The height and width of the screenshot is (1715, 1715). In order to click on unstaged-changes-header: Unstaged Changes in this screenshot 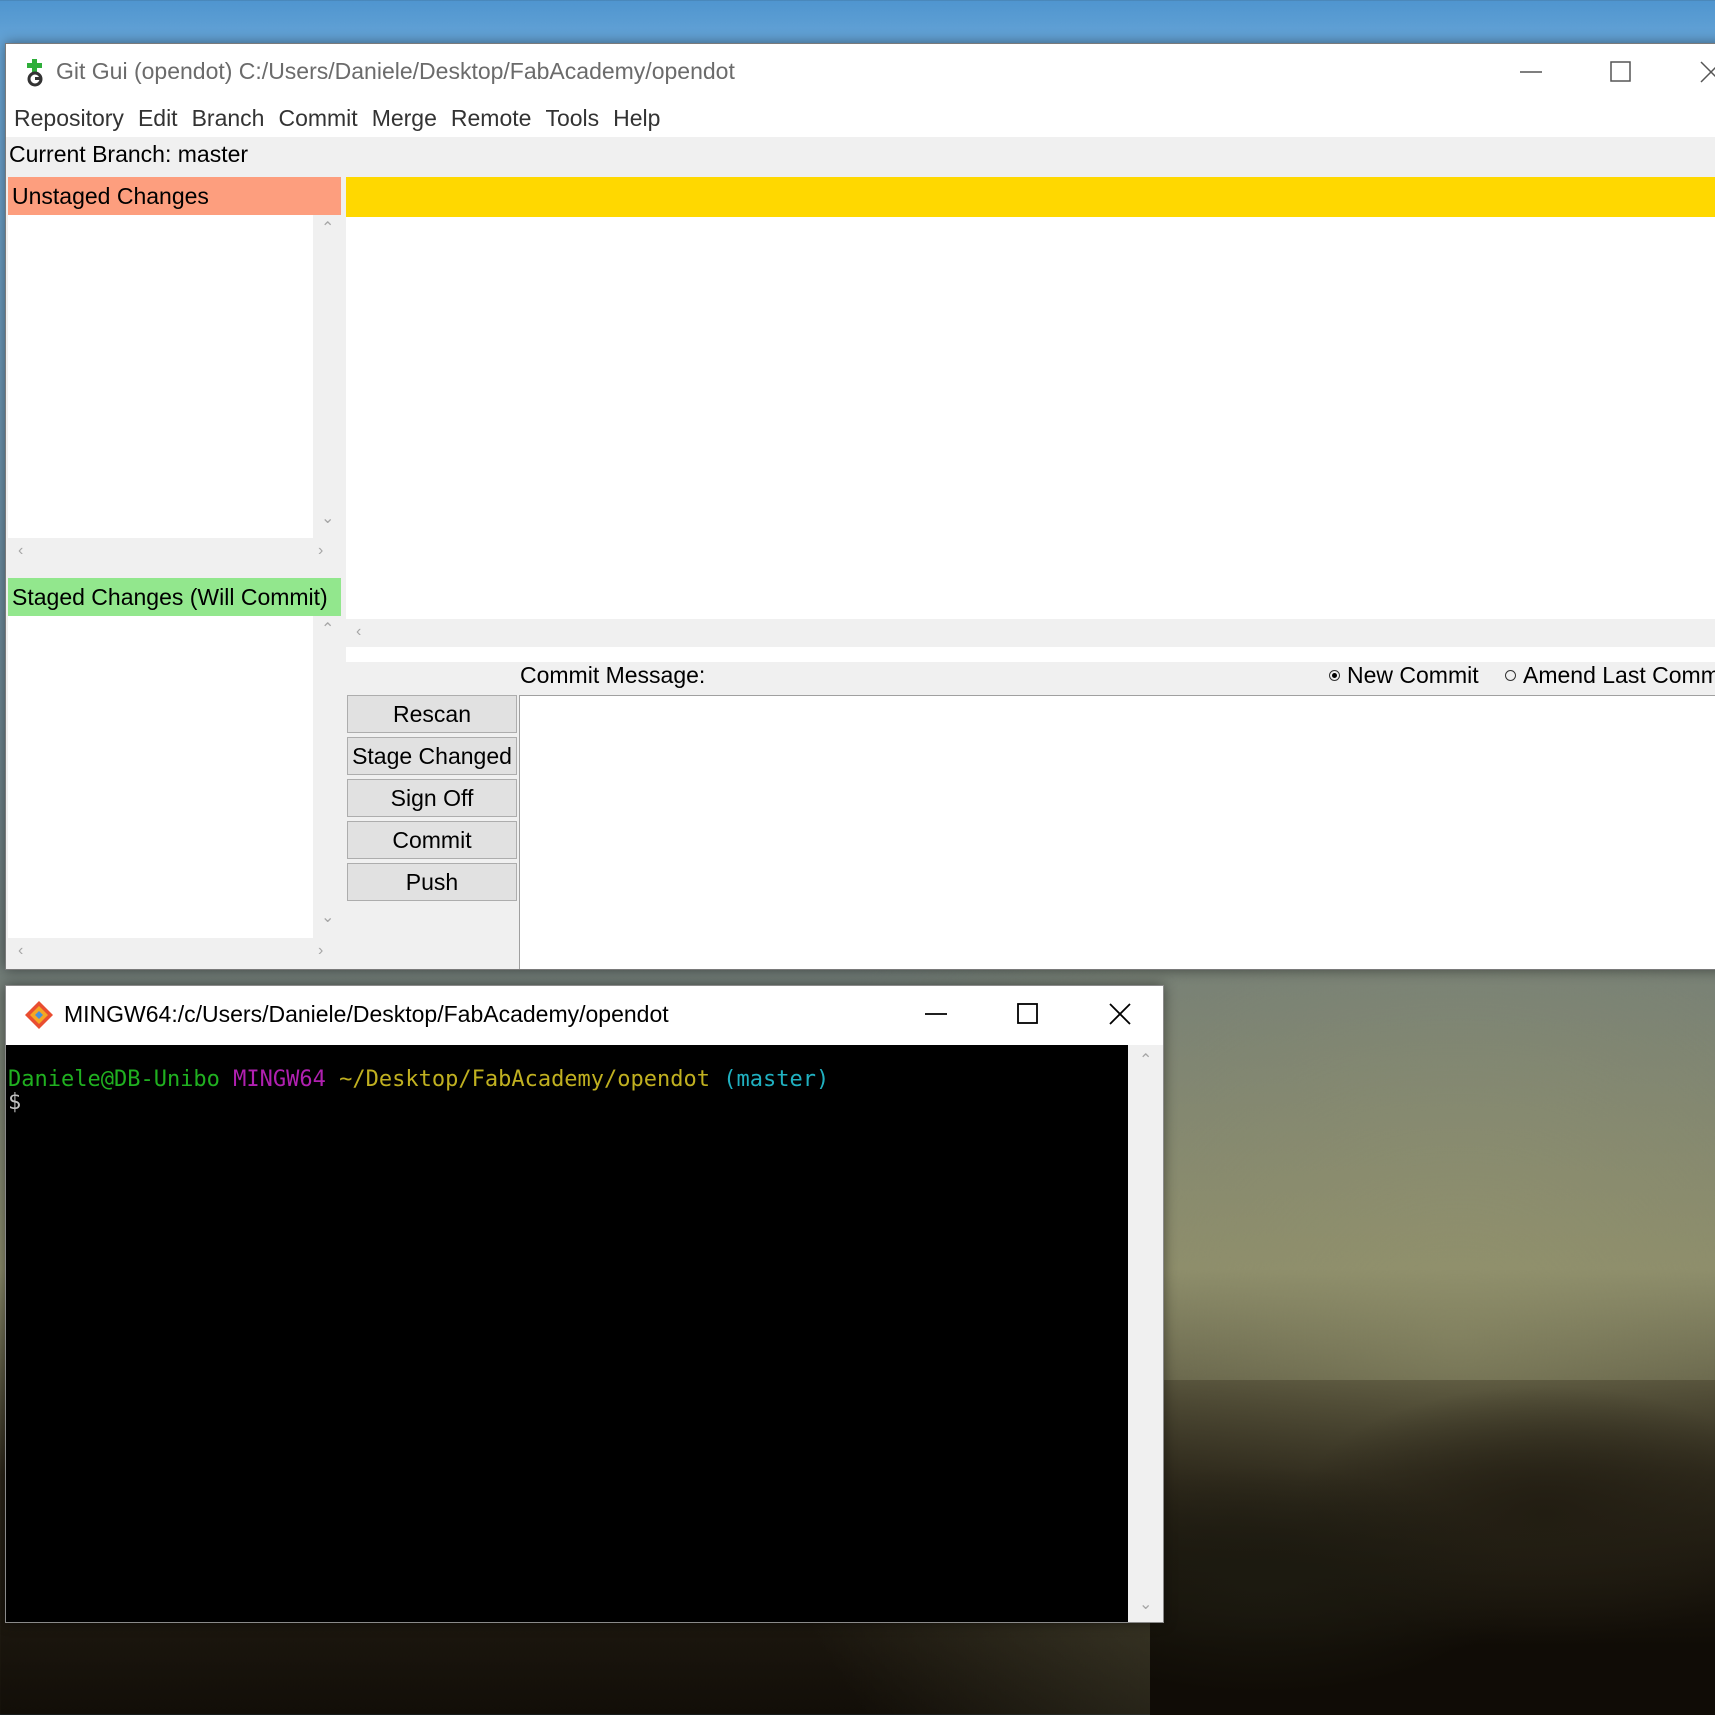, I will do `click(174, 196)`.